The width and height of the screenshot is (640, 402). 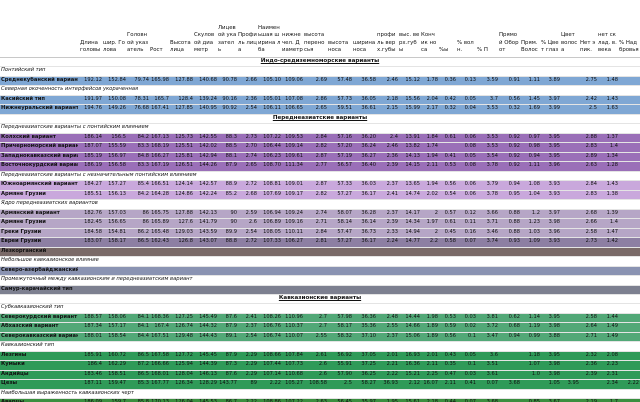 What do you see at coordinates (138, 213) in the screenshot?
I see `table-cell: 86` at bounding box center [138, 213].